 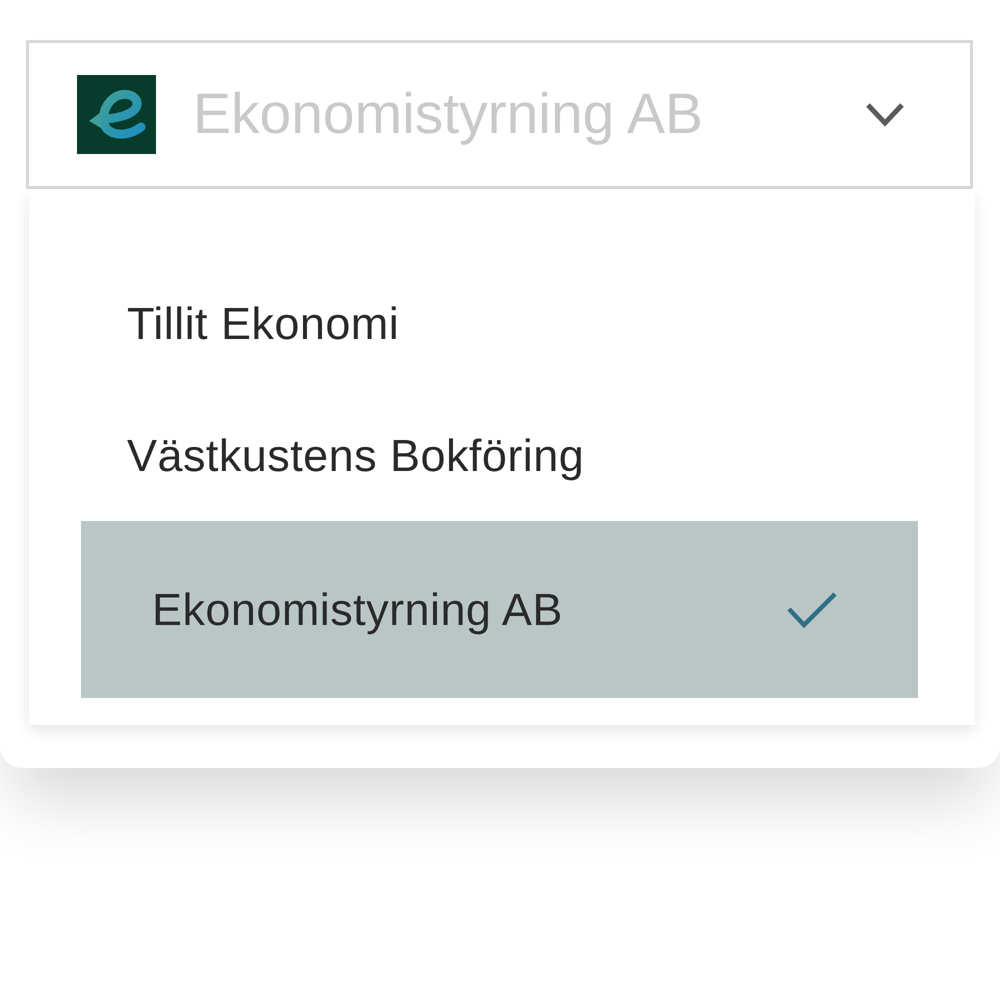 What do you see at coordinates (116, 114) in the screenshot?
I see `logo-icon` at bounding box center [116, 114].